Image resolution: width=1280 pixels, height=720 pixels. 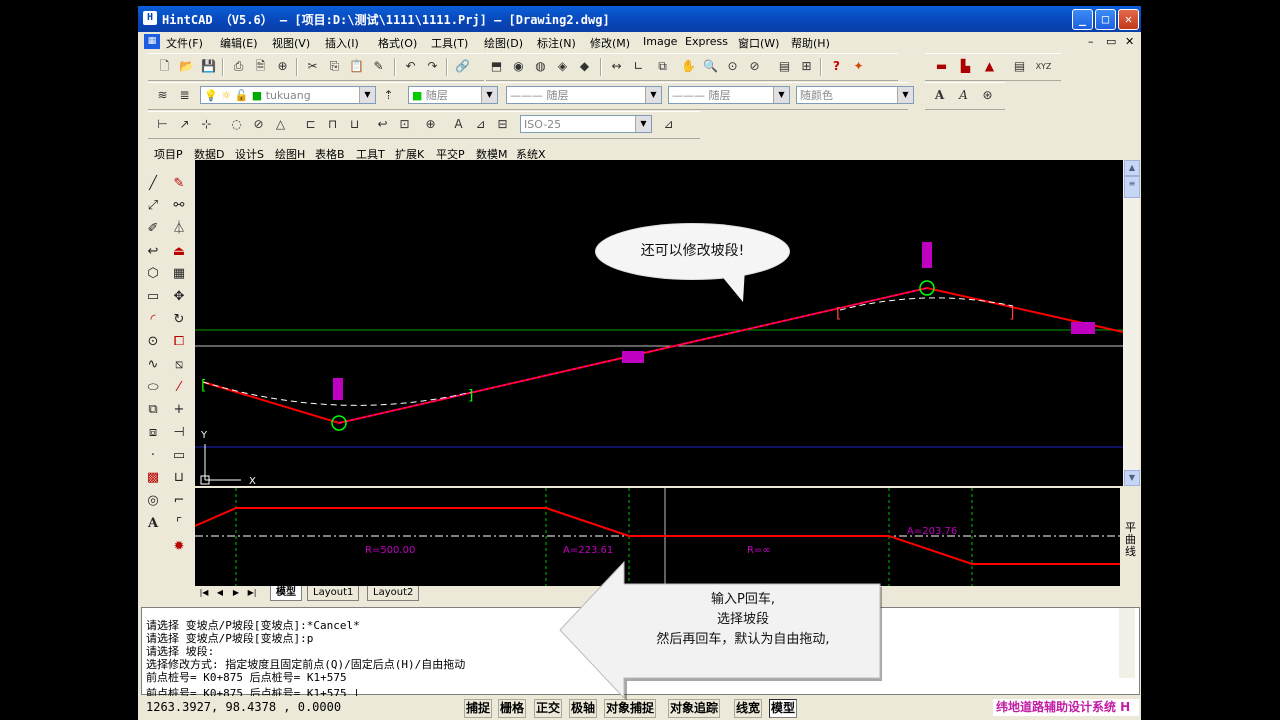 What do you see at coordinates (150, 18) in the screenshot?
I see `app-icon: H` at bounding box center [150, 18].